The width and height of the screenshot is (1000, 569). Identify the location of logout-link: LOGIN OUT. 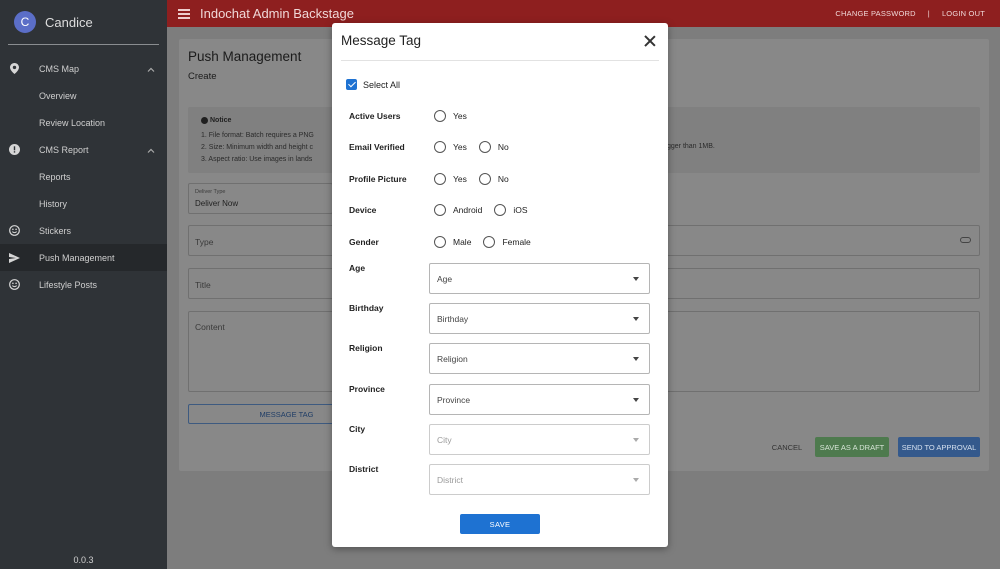
(963, 13).